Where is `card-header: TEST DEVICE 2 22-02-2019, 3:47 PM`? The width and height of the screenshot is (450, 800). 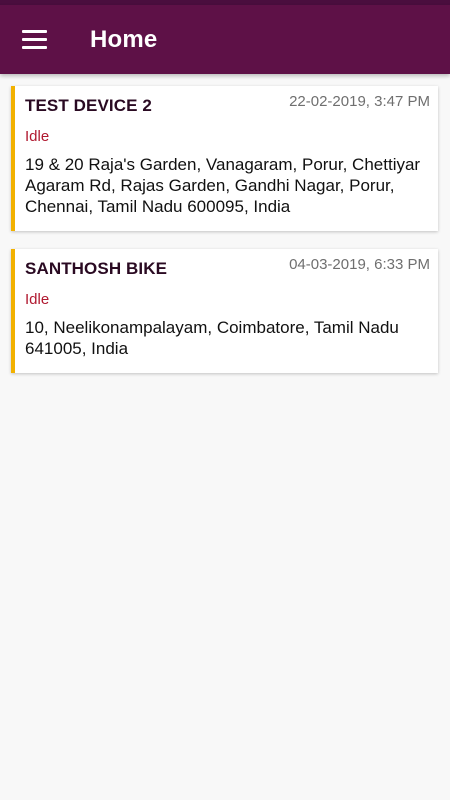 card-header: TEST DEVICE 2 22-02-2019, 3:47 PM is located at coordinates (227, 105).